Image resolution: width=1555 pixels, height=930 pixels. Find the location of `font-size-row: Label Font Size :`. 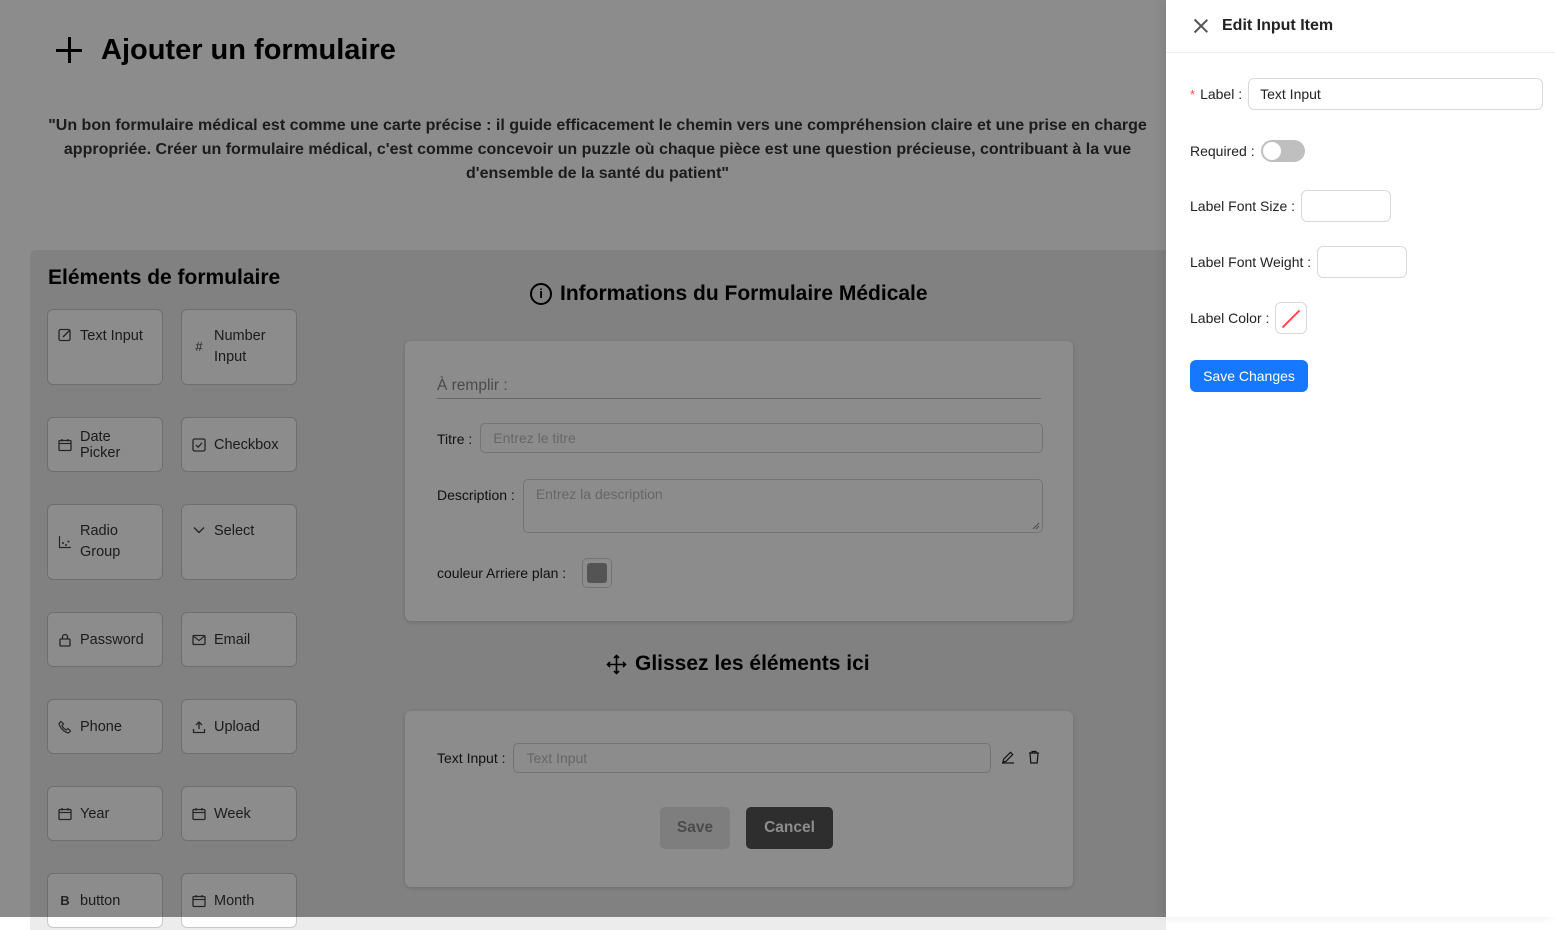

font-size-row: Label Font Size : is located at coordinates (1291, 206).